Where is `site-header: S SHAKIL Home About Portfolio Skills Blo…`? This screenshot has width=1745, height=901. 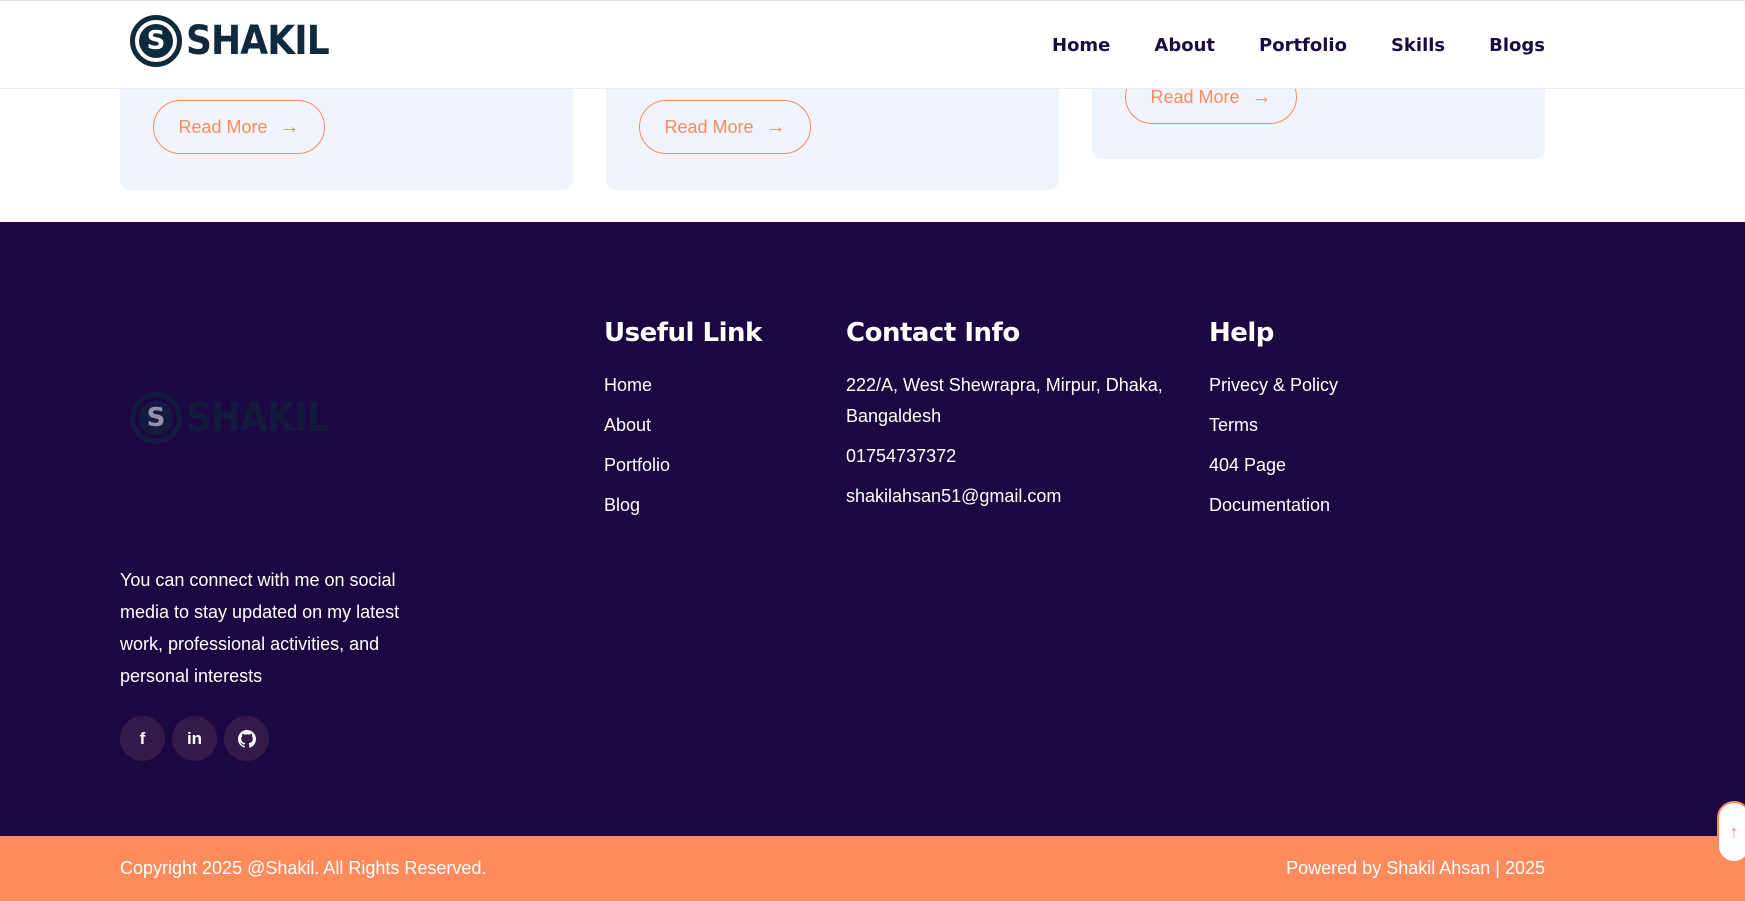 site-header: S SHAKIL Home About Portfolio Skills Blo… is located at coordinates (872, 44).